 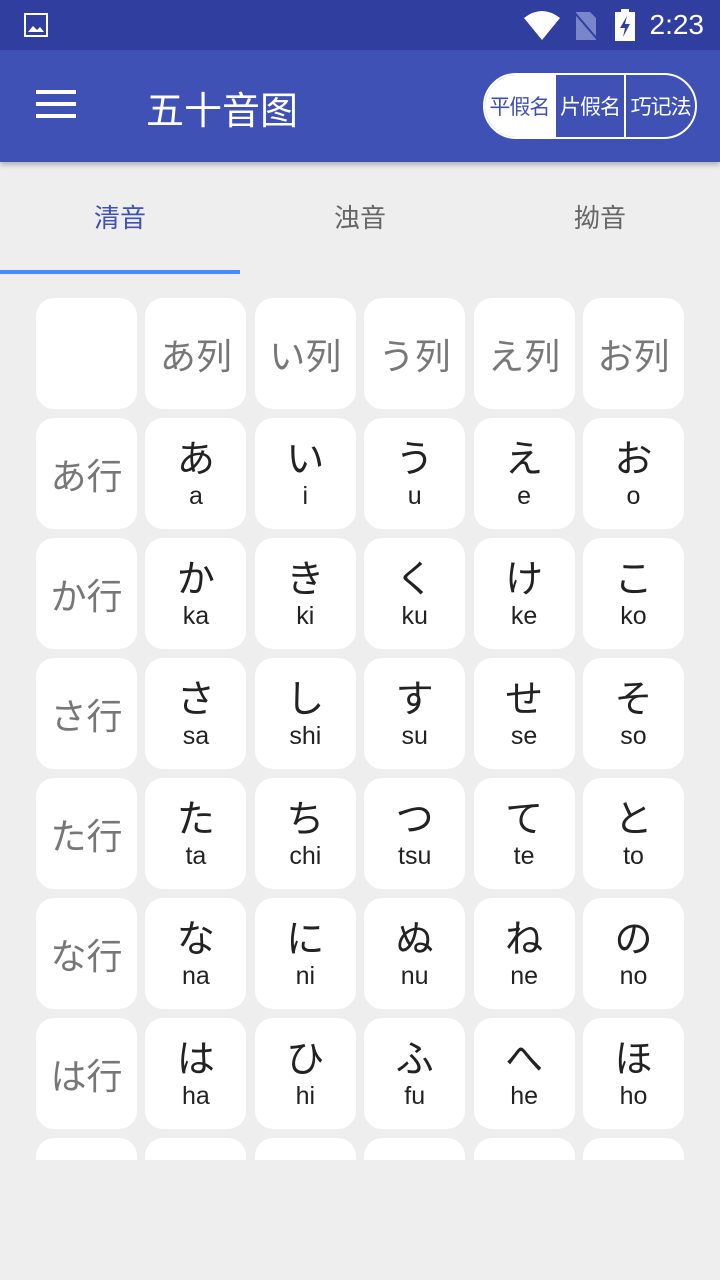 What do you see at coordinates (196, 593) in the screenshot?
I see `kana-cell: か ka` at bounding box center [196, 593].